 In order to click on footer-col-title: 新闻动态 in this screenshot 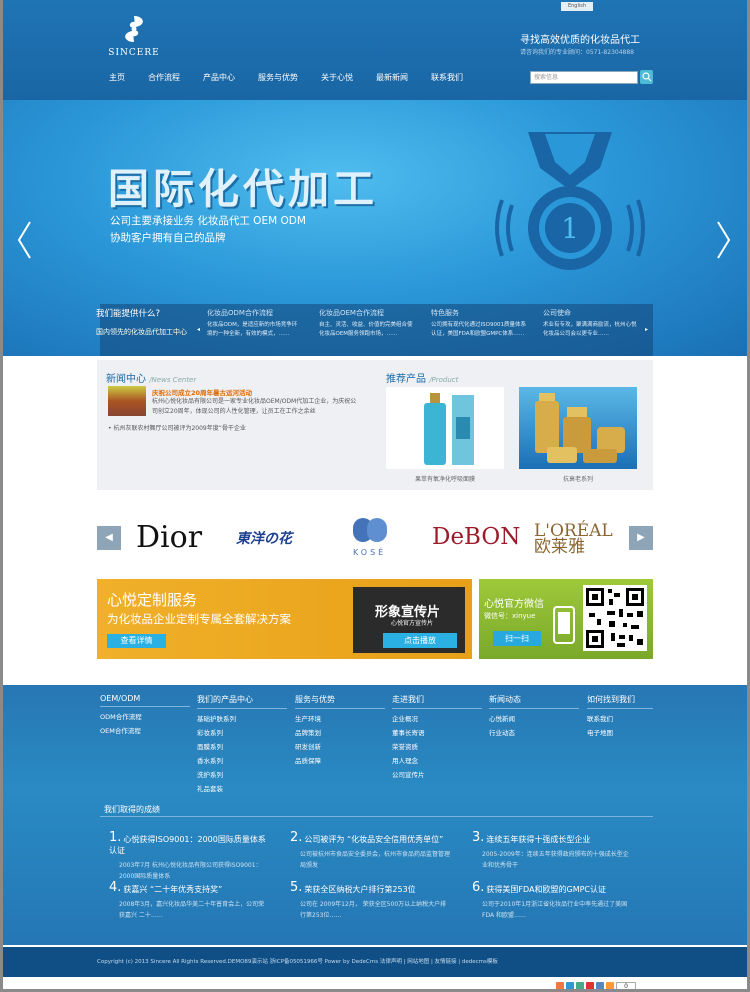, I will do `click(534, 701)`.